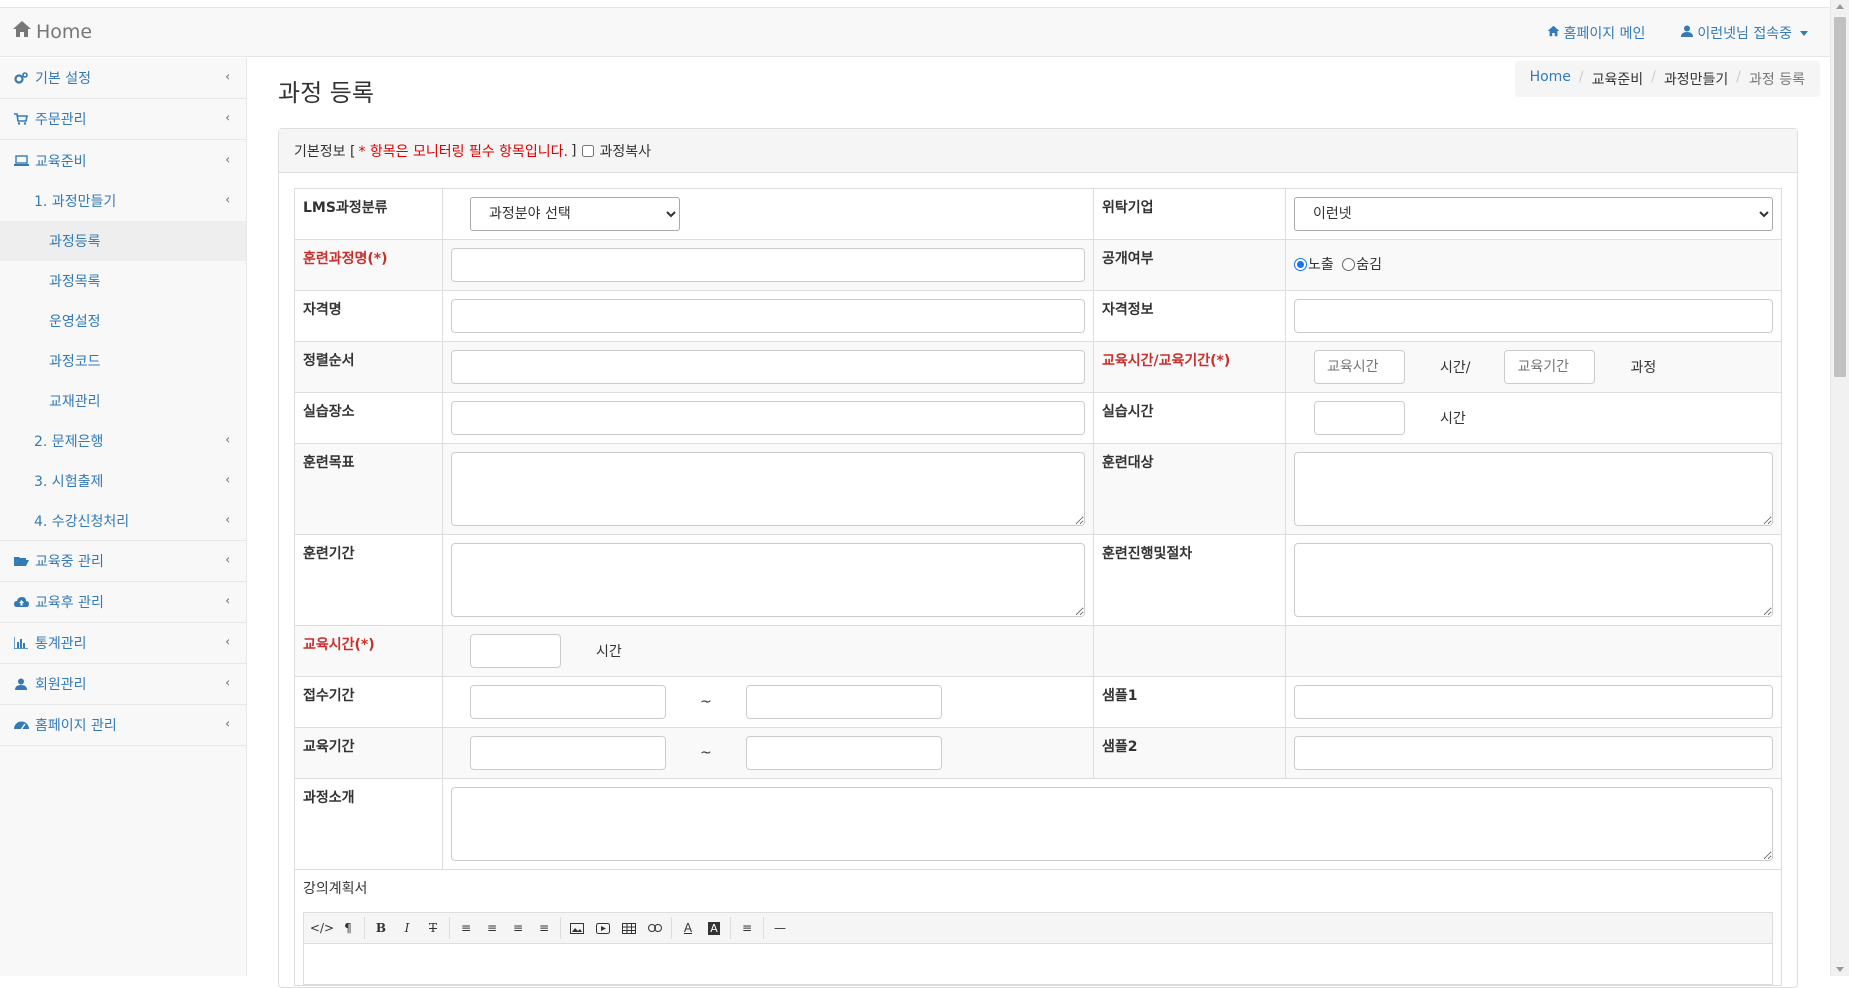 This screenshot has width=1849, height=988. I want to click on edu-time-hours-input, so click(515, 651).